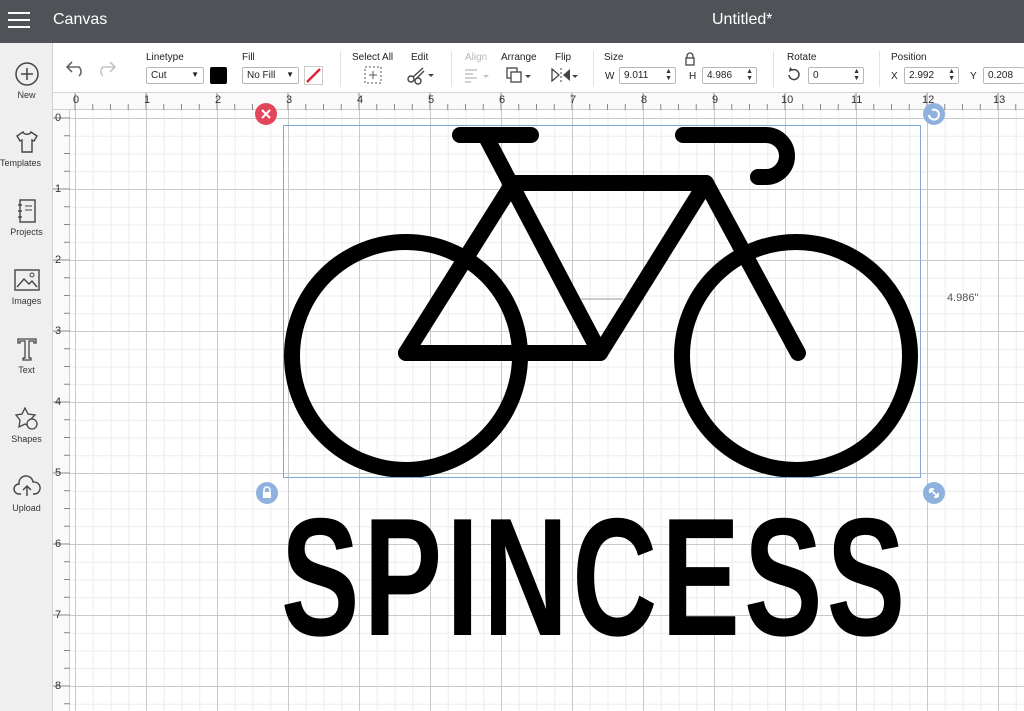 This screenshot has width=1024, height=711. I want to click on cloud-upload-icon, so click(26, 485).